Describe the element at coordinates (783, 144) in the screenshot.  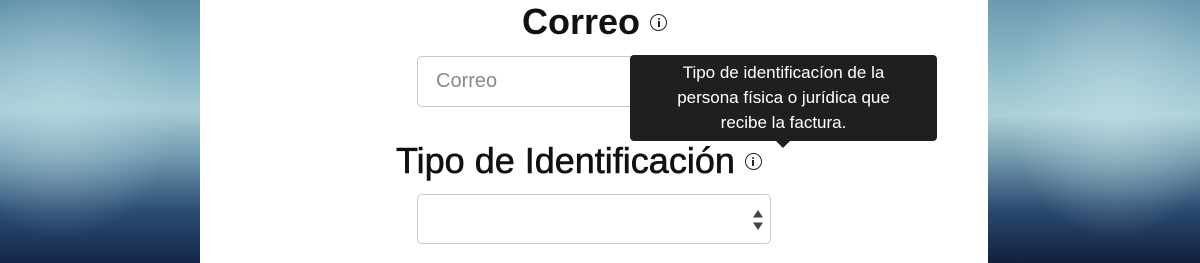
I see `tooltip-arrow` at that location.